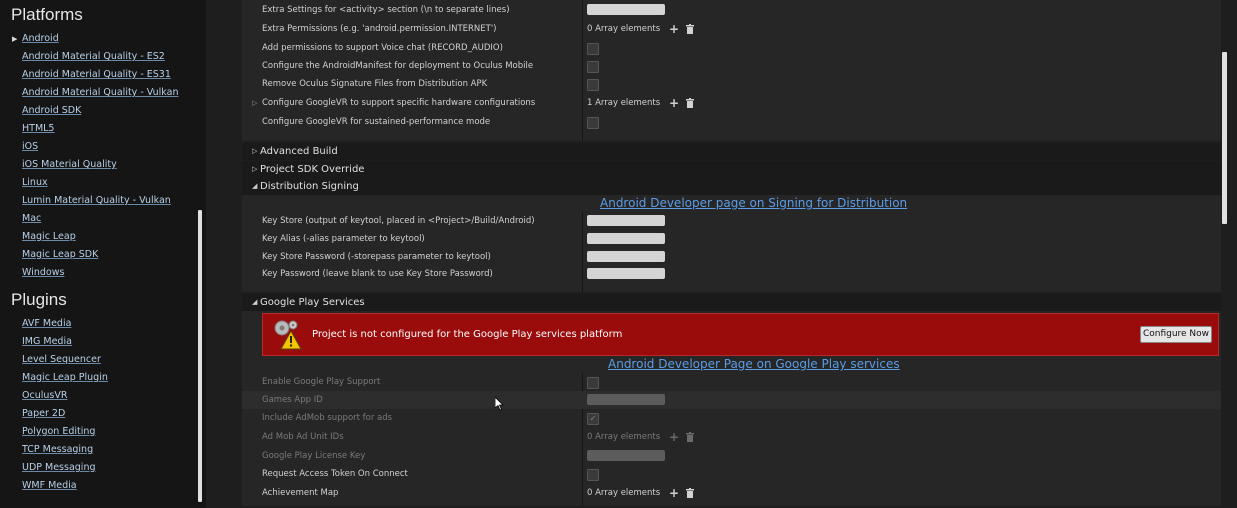 This screenshot has width=1237, height=508. What do you see at coordinates (593, 49) in the screenshot?
I see `voice-chat-checkbox` at bounding box center [593, 49].